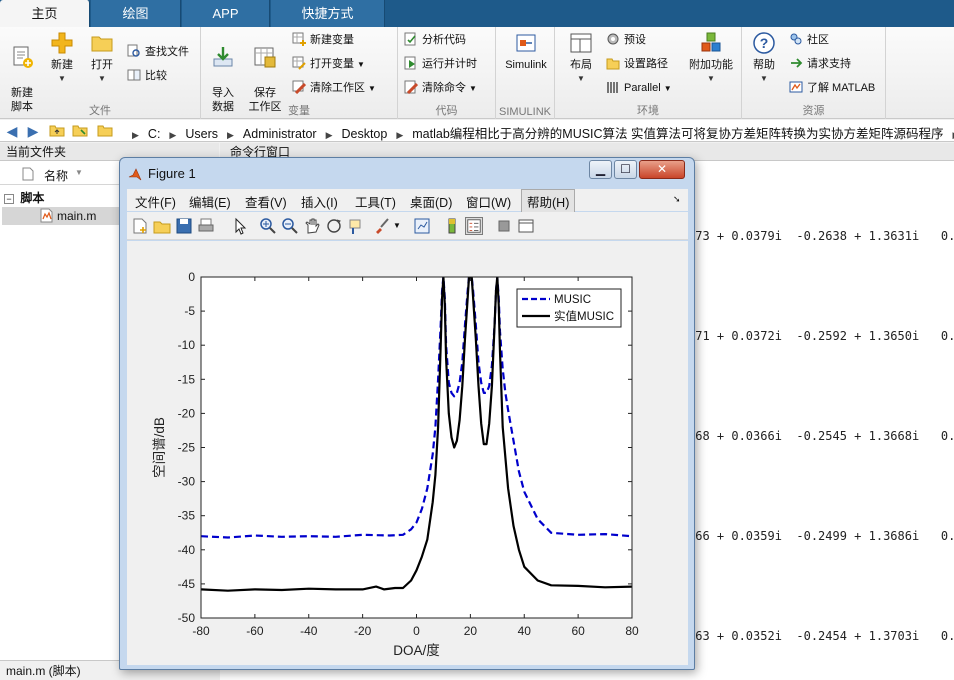 The width and height of the screenshot is (954, 680). What do you see at coordinates (581, 58) in the screenshot?
I see `layout-button: 布局 ▼` at bounding box center [581, 58].